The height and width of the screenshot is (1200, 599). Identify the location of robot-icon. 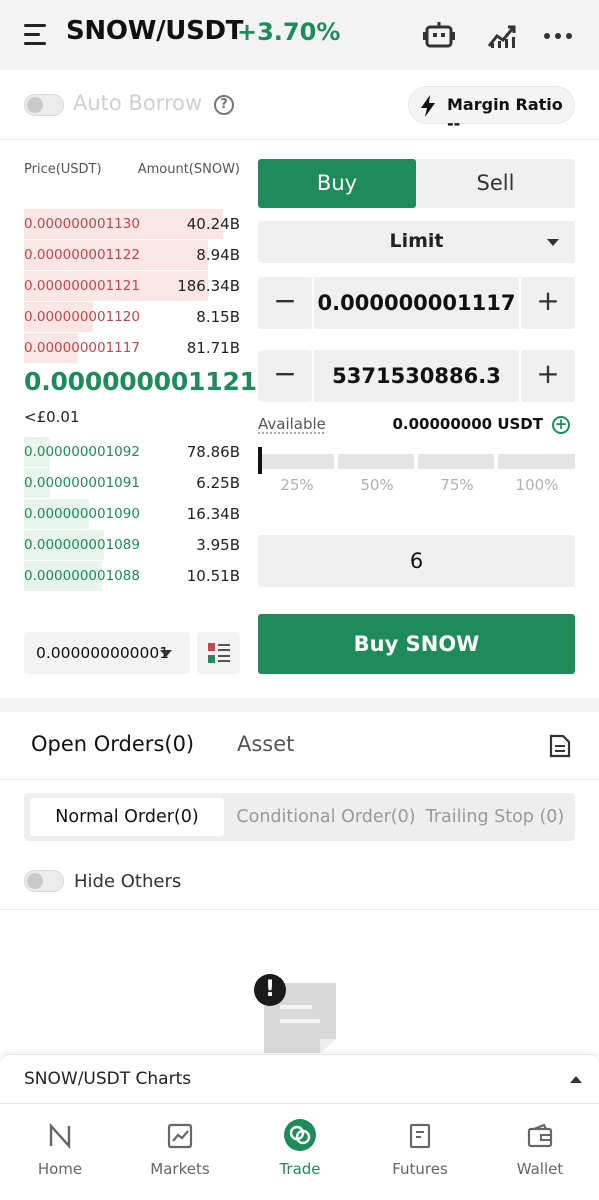
(439, 36).